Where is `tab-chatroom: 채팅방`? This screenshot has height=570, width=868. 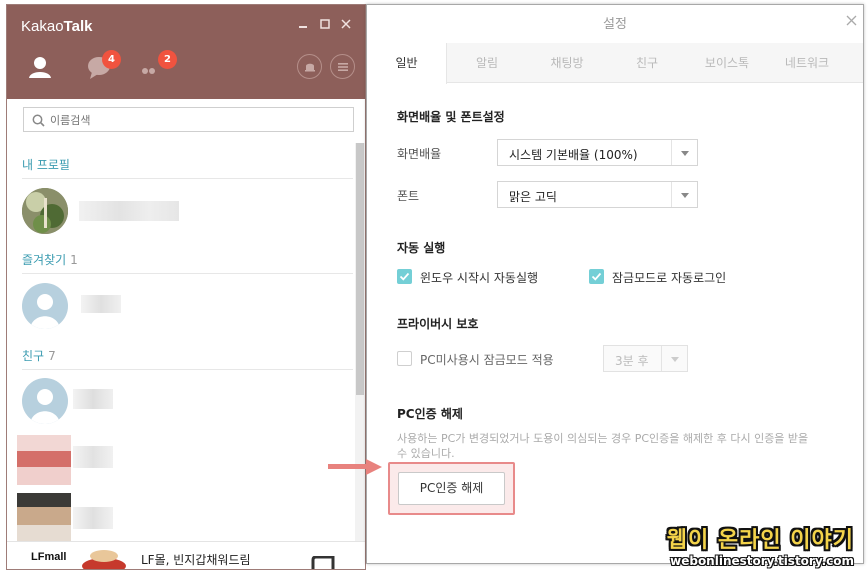
tab-chatroom: 채팅방 is located at coordinates (567, 63).